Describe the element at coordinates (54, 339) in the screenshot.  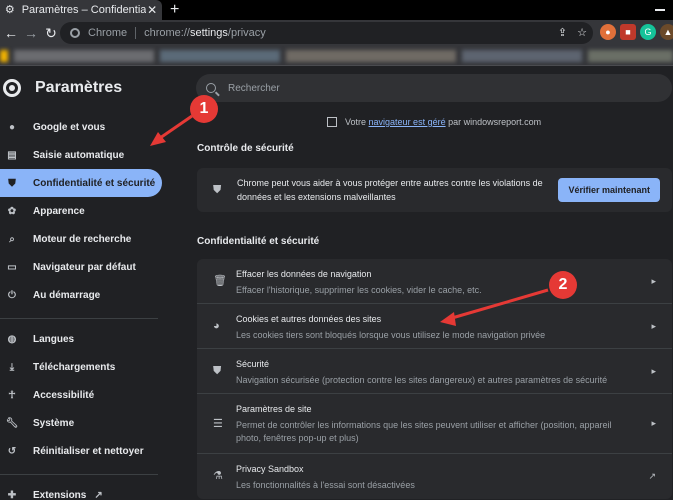
I see `sidebar-item-label: Langues` at that location.